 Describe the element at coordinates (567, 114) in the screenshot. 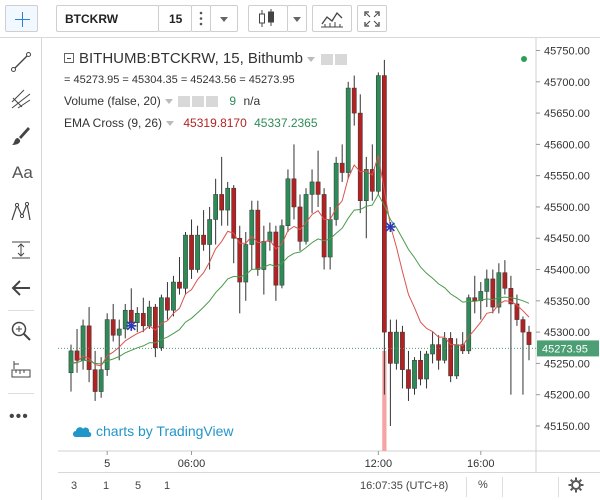

I see `price-tick-label: 45650.00` at that location.